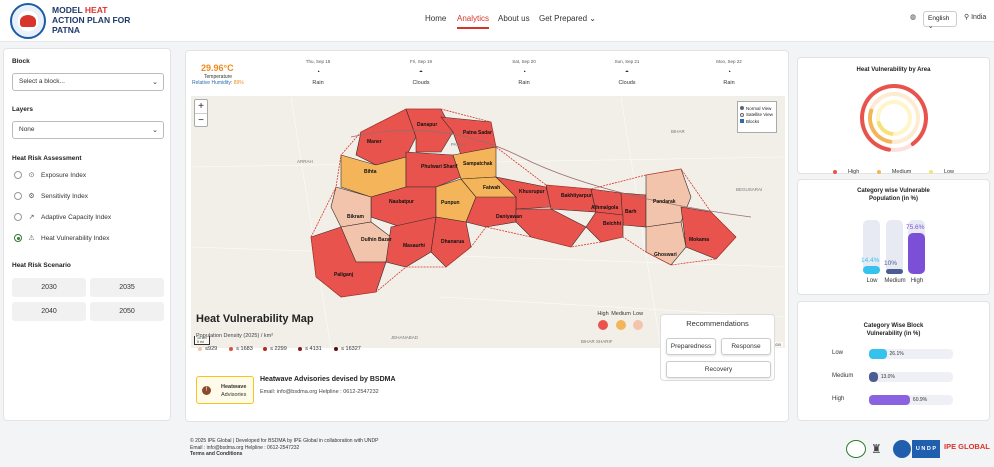  What do you see at coordinates (305, 161) in the screenshot?
I see `place-label: ARRAH` at bounding box center [305, 161].